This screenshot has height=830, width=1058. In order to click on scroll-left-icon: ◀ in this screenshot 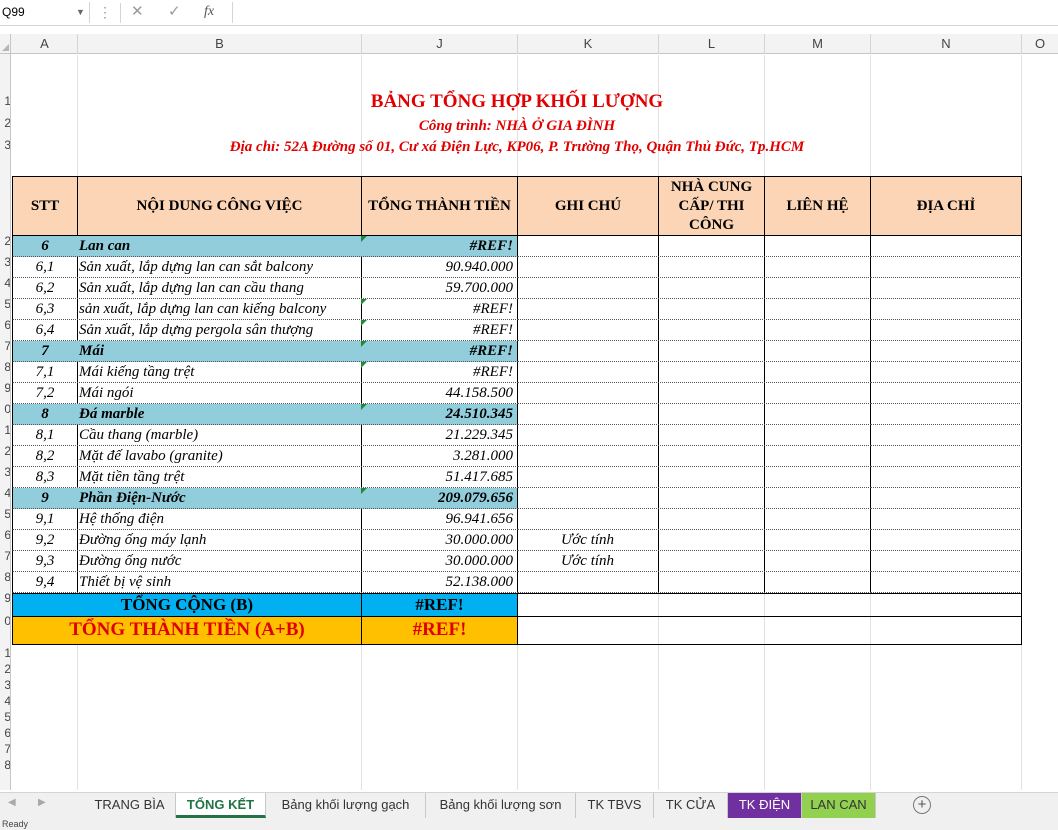, I will do `click(12, 802)`.